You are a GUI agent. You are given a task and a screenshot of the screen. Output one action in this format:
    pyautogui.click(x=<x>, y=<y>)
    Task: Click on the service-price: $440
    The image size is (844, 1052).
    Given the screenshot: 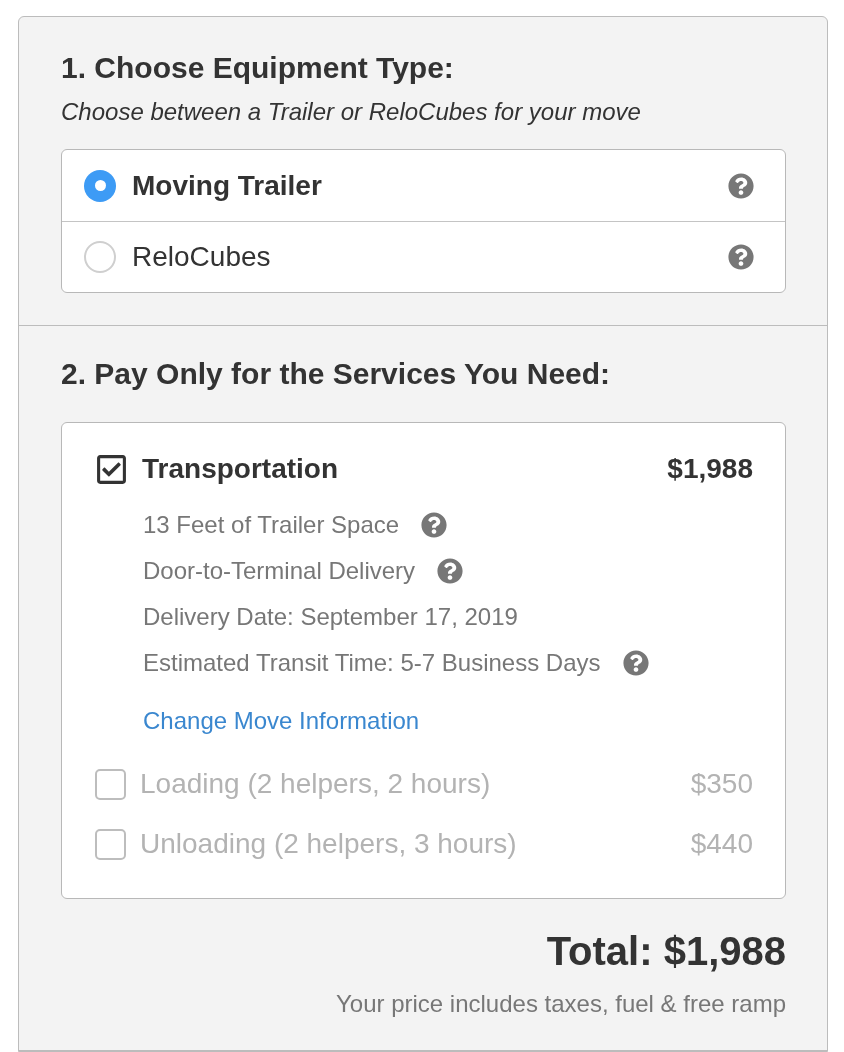 What is the action you would take?
    pyautogui.click(x=721, y=844)
    